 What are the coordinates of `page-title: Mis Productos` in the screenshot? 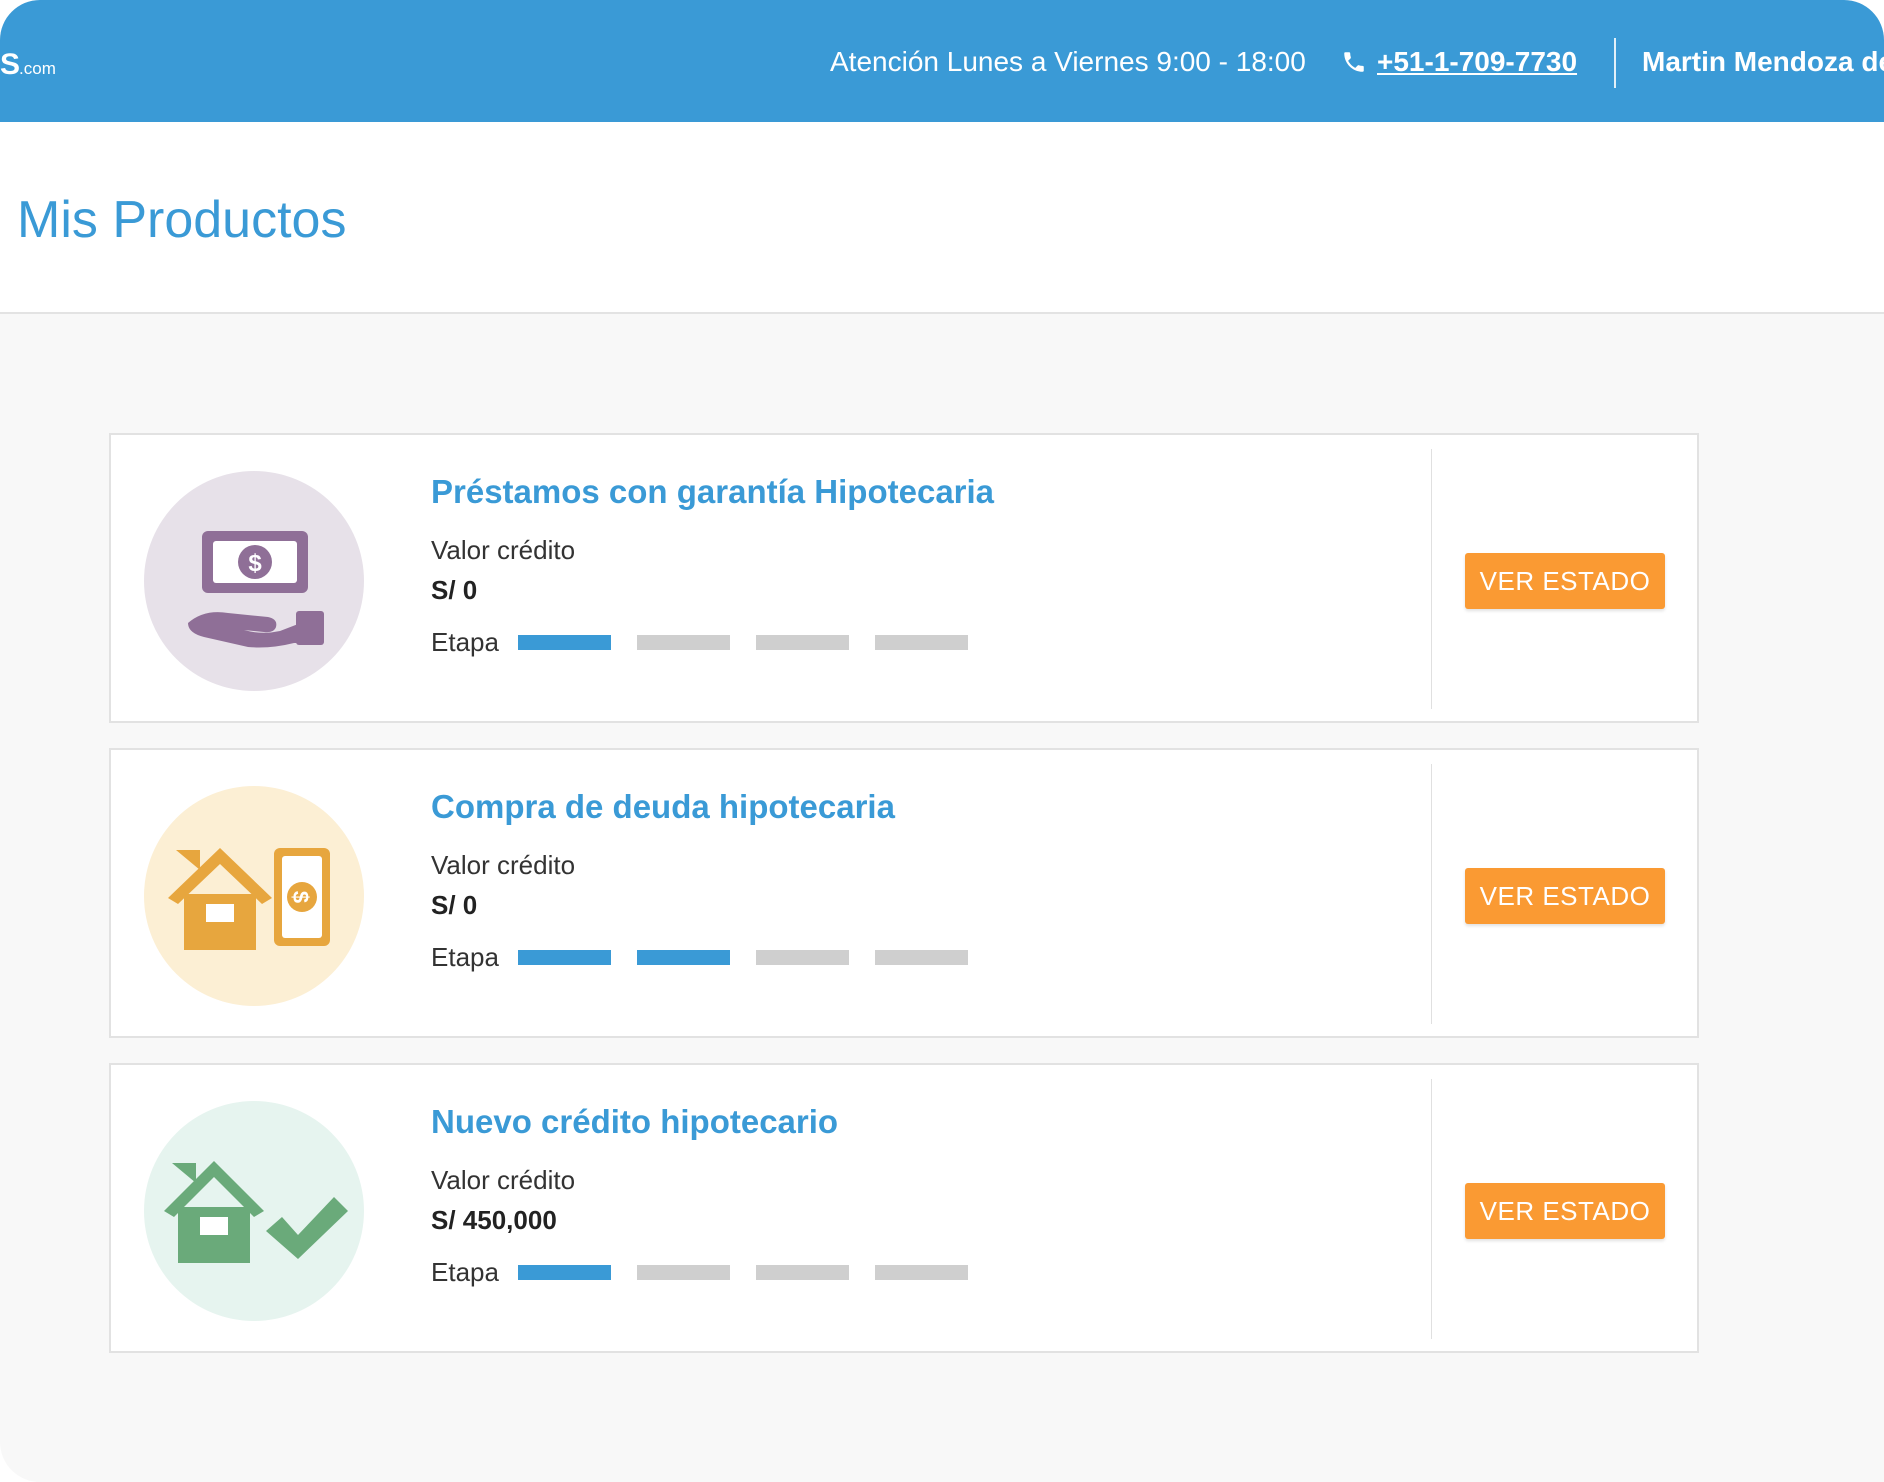 It's located at (182, 220).